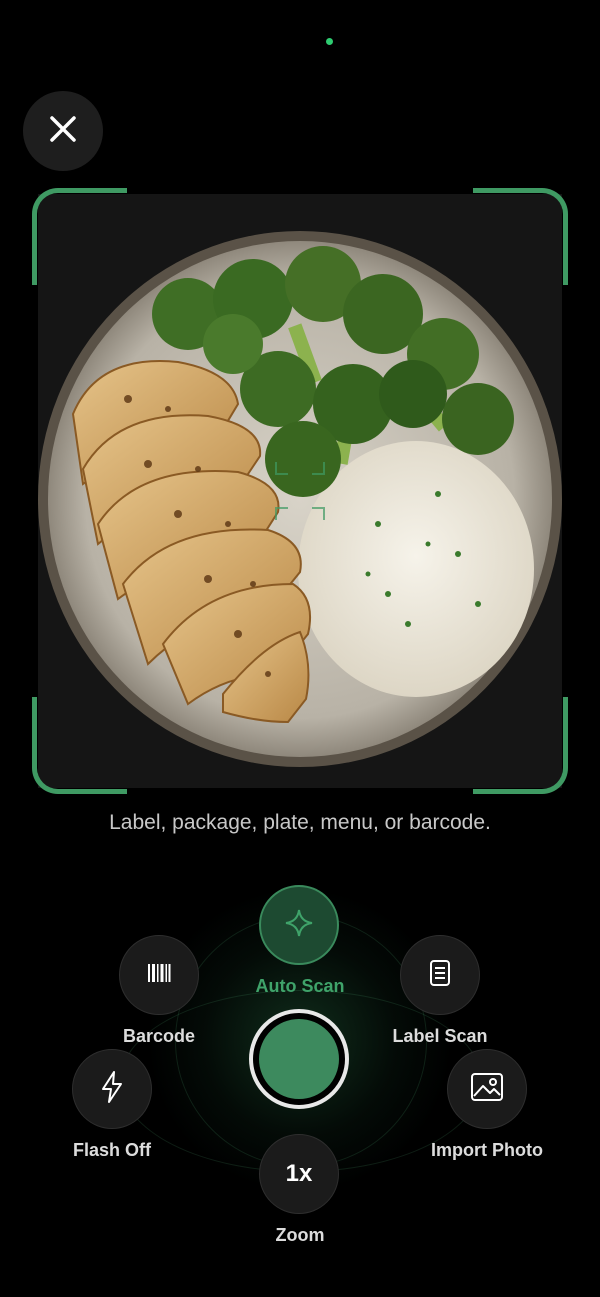  I want to click on barcode-label: Barcode, so click(159, 1036).